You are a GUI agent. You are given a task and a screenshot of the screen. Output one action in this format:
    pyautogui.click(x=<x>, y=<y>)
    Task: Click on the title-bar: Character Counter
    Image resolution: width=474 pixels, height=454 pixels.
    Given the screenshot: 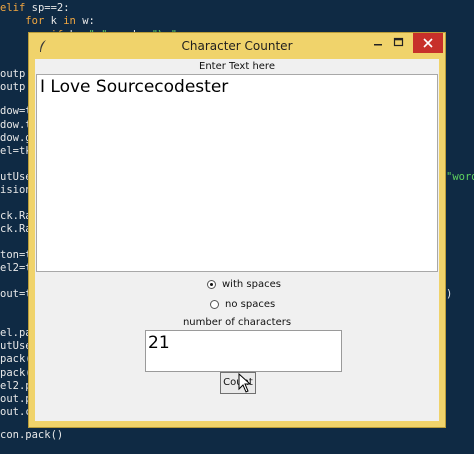 What is the action you would take?
    pyautogui.click(x=237, y=46)
    